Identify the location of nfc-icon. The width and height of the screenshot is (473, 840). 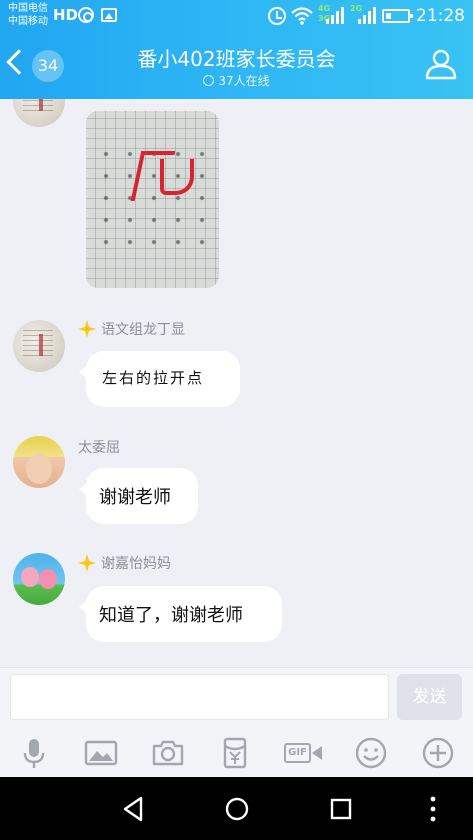
(86, 15).